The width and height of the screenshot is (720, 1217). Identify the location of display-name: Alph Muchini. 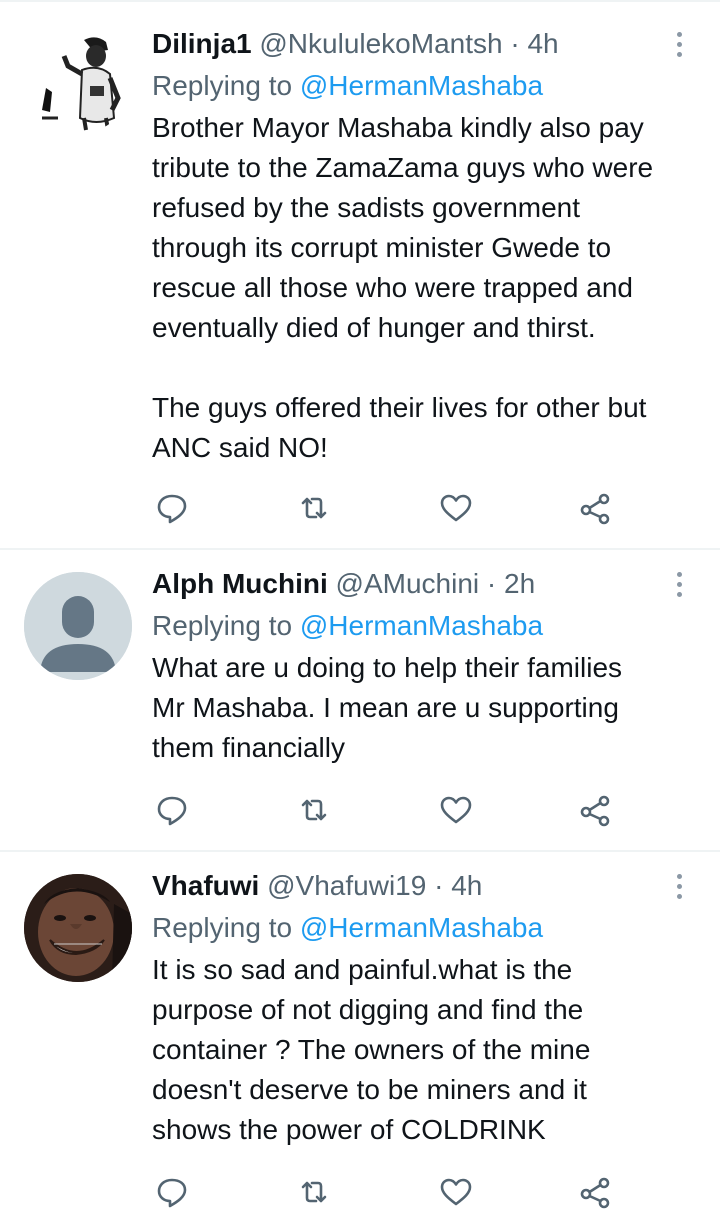
(240, 583).